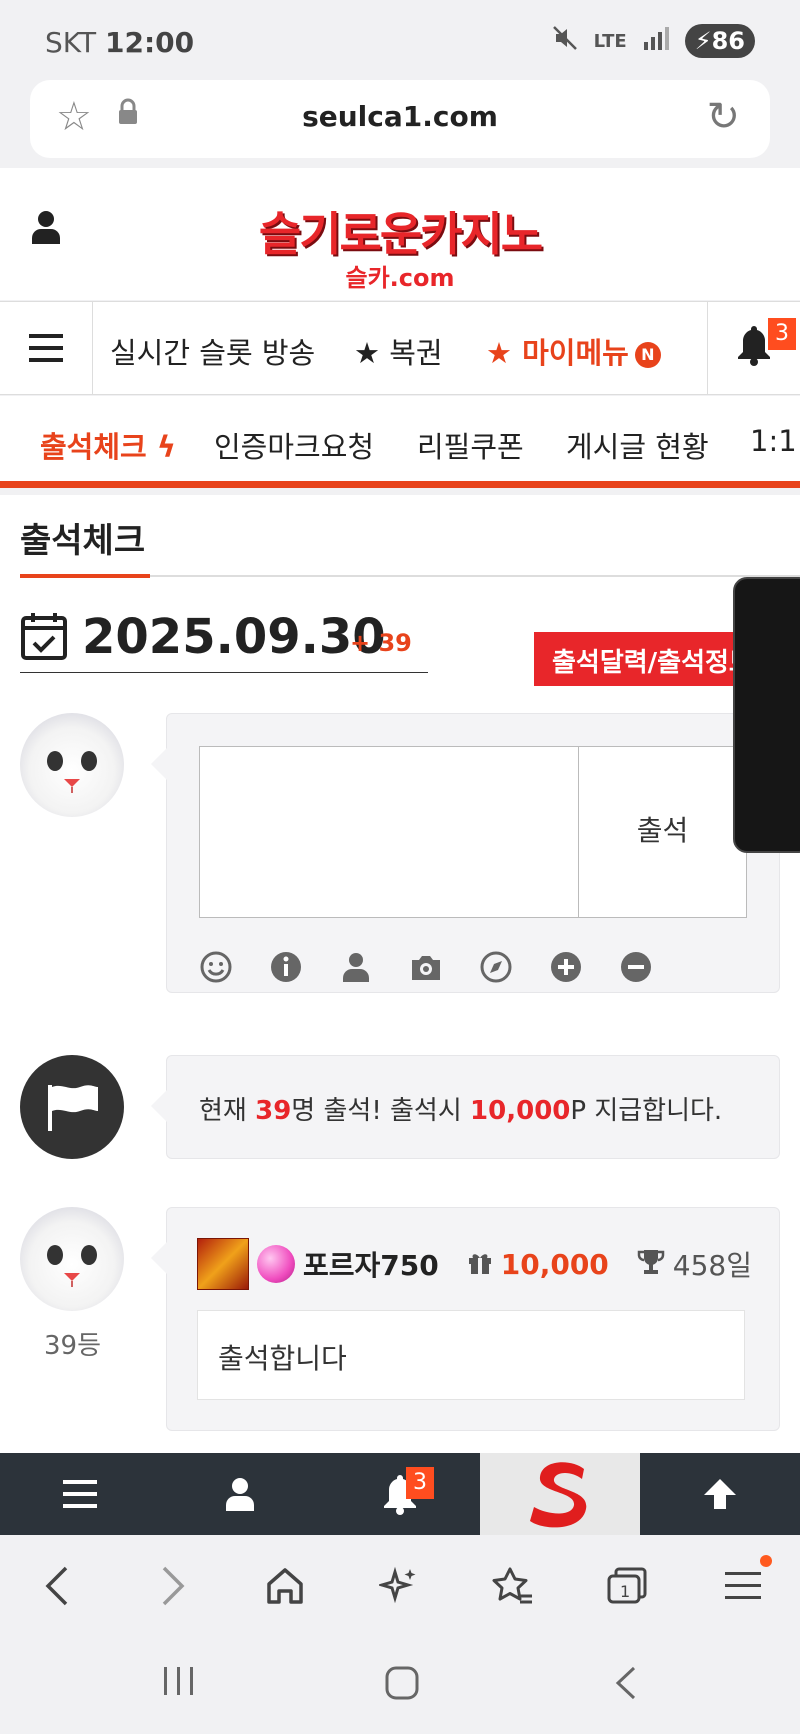  I want to click on attendance-comment: 출석합니다, so click(471, 1355).